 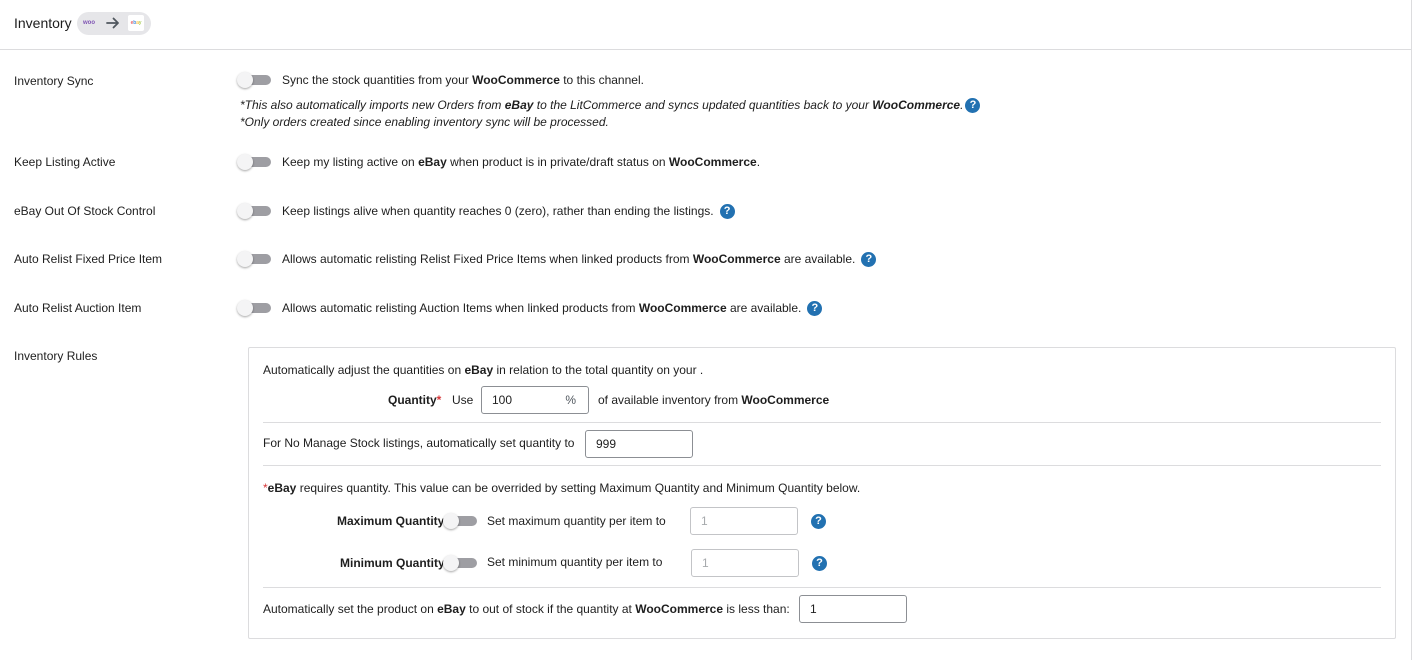 I want to click on woocommerce-logo-icon: woo, so click(x=89, y=23).